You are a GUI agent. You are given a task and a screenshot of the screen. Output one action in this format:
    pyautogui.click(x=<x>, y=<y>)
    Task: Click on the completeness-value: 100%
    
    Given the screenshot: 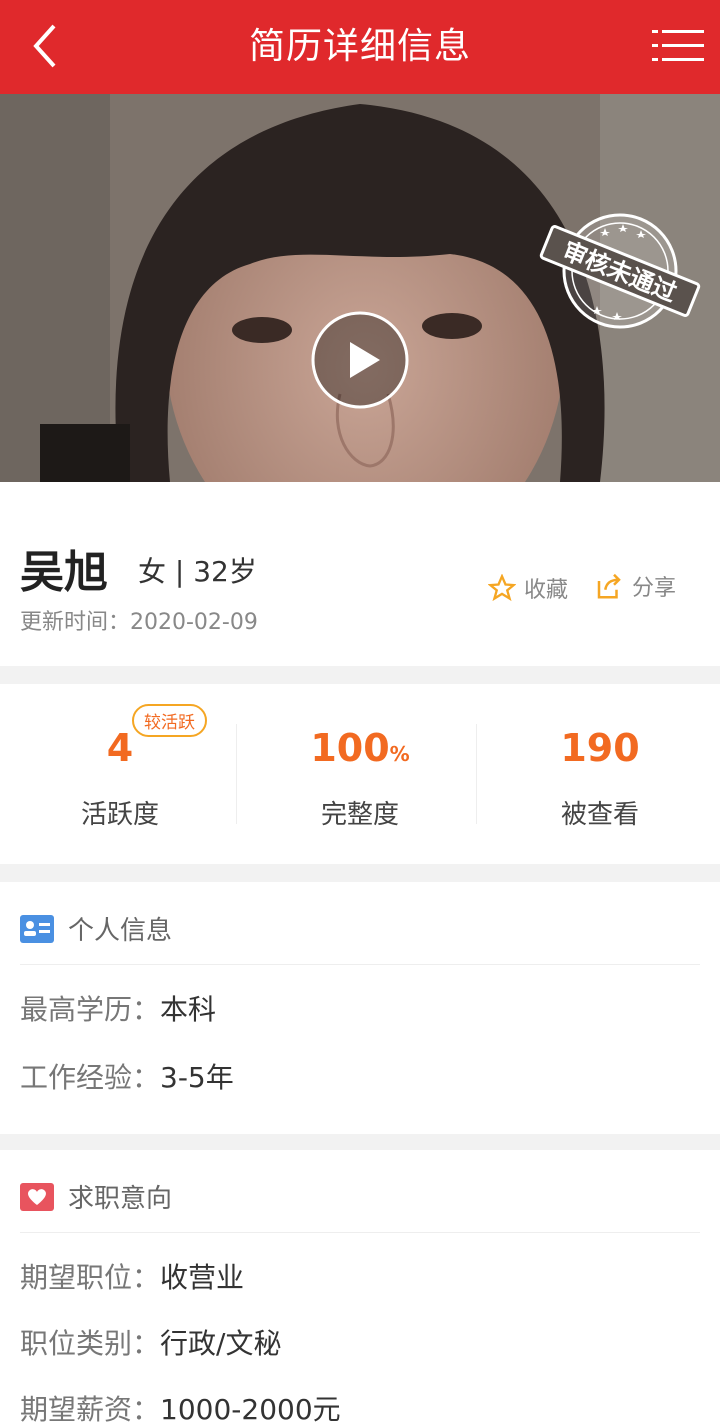 What is the action you would take?
    pyautogui.click(x=360, y=748)
    